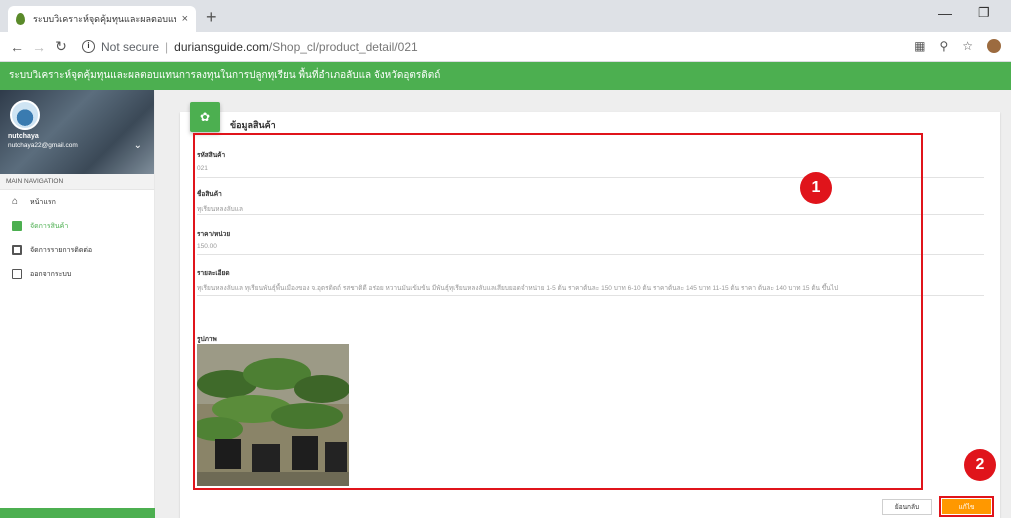 This screenshot has height=518, width=1011. Describe the element at coordinates (211, 17) in the screenshot. I see `new-tab-icon: +` at that location.